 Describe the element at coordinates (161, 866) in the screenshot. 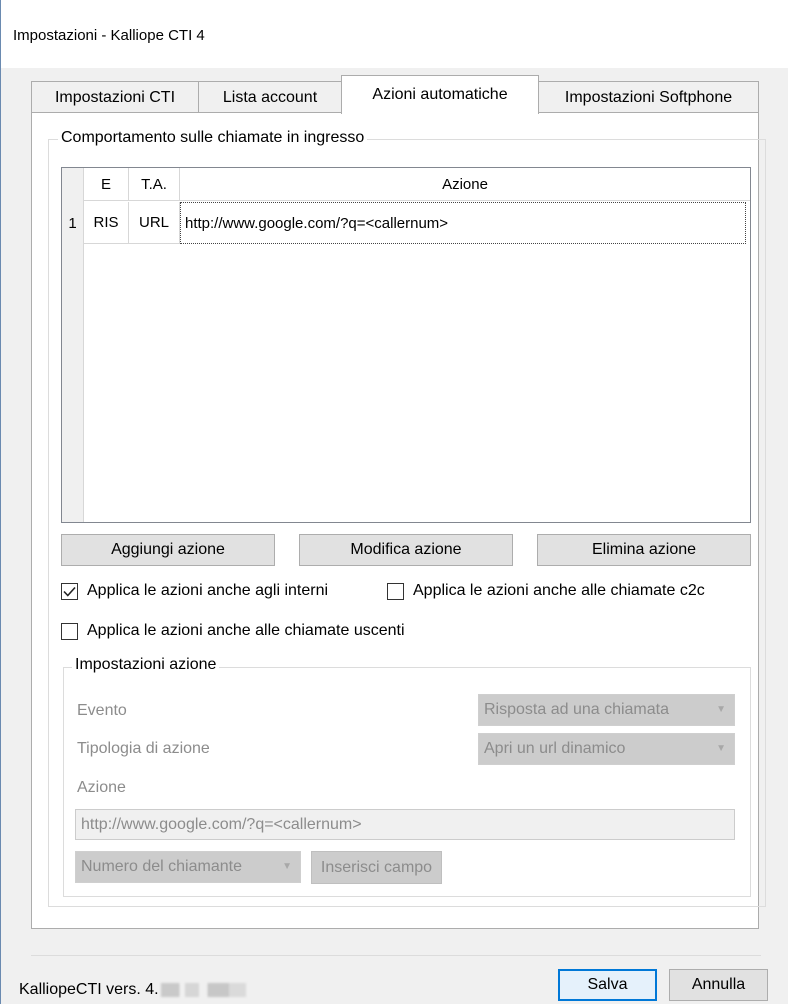

I see `field-select-value: Numero del chiamante` at that location.